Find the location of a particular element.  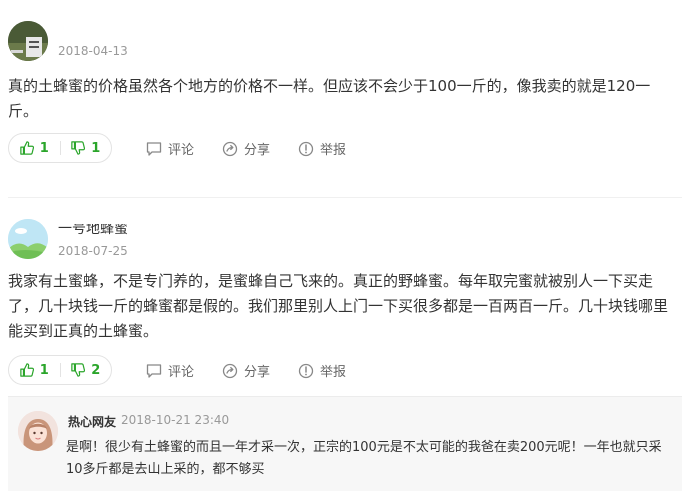

reply-username: 热心网友 is located at coordinates (92, 421).